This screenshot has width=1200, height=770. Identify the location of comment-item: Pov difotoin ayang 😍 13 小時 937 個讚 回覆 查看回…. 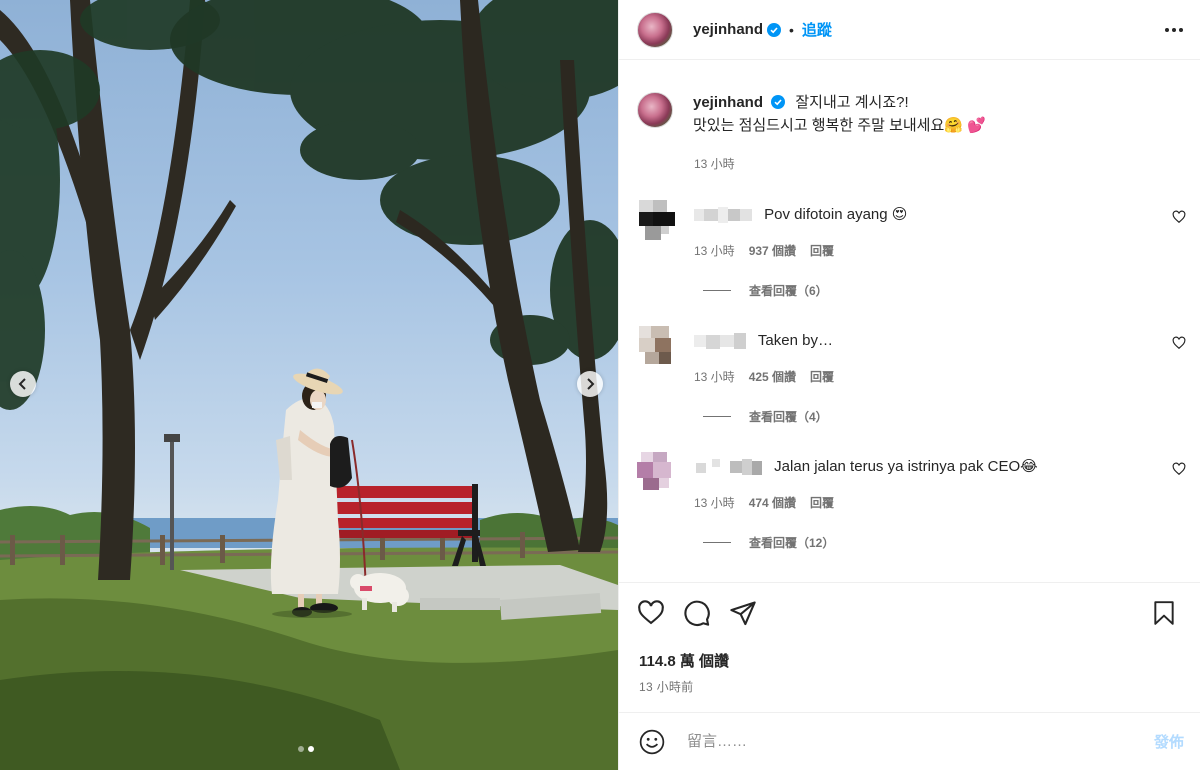
(909, 256).